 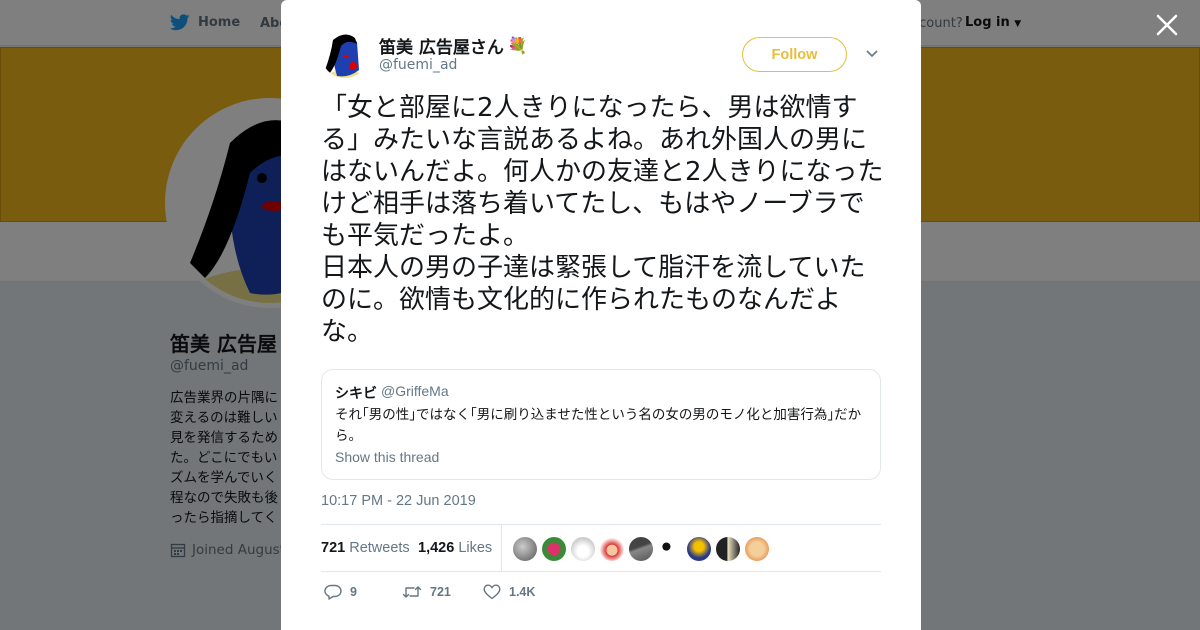 What do you see at coordinates (441, 48) in the screenshot?
I see `author-name-text: 笛美 広告屋さん` at bounding box center [441, 48].